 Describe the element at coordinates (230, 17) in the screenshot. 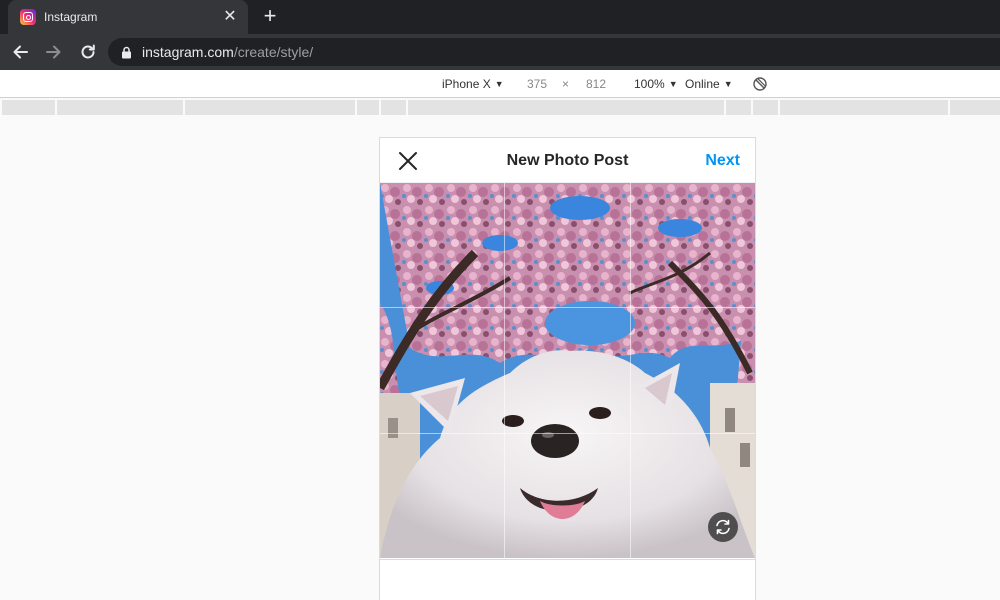

I see `close-tab-icon: ✕` at that location.